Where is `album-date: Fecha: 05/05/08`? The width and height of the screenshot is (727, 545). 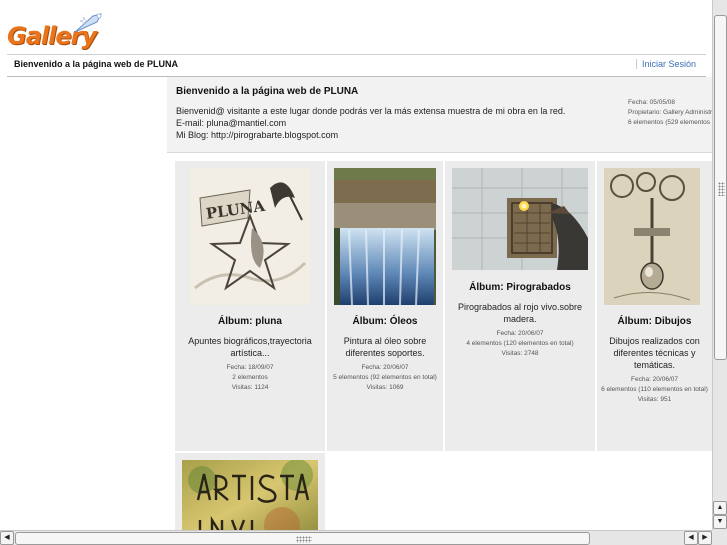 album-date: Fecha: 05/05/08 is located at coordinates (651, 102).